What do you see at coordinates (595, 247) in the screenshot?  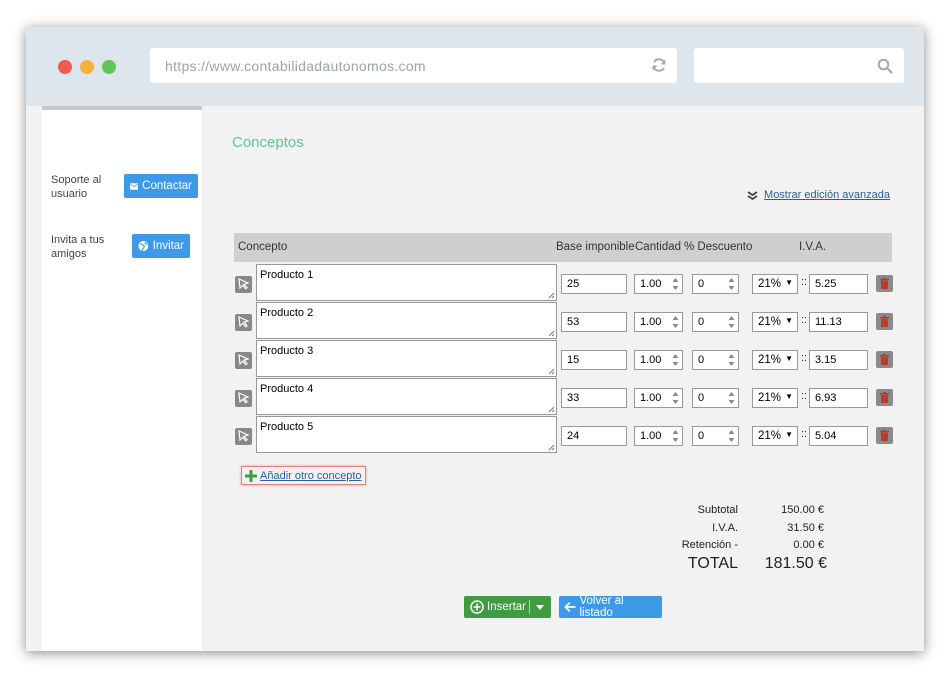 I see `col-base: Base imponible` at bounding box center [595, 247].